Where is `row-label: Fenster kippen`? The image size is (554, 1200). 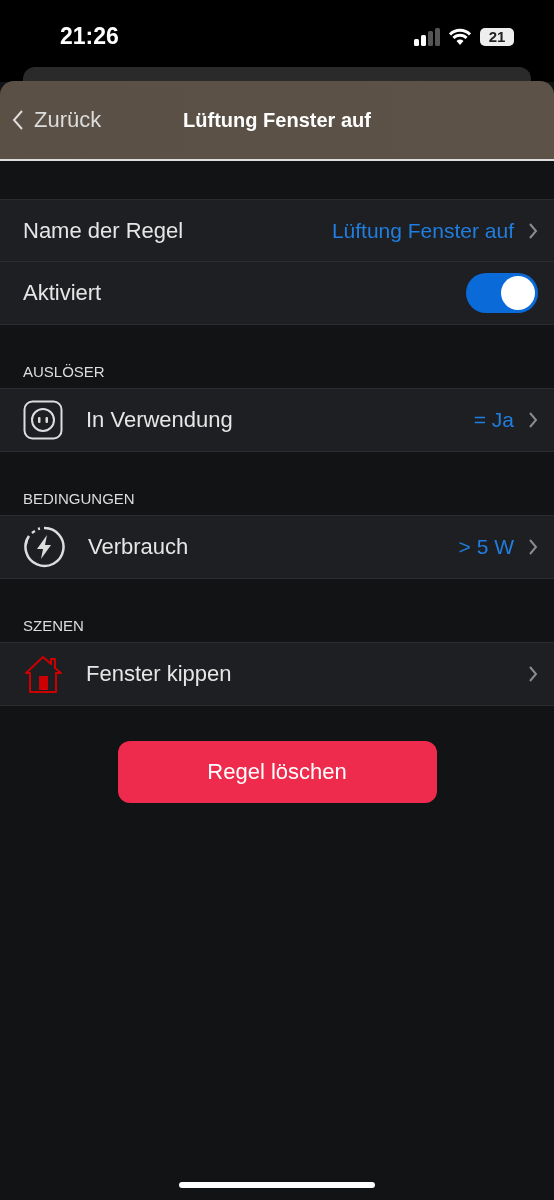
row-label: Fenster kippen is located at coordinates (159, 674).